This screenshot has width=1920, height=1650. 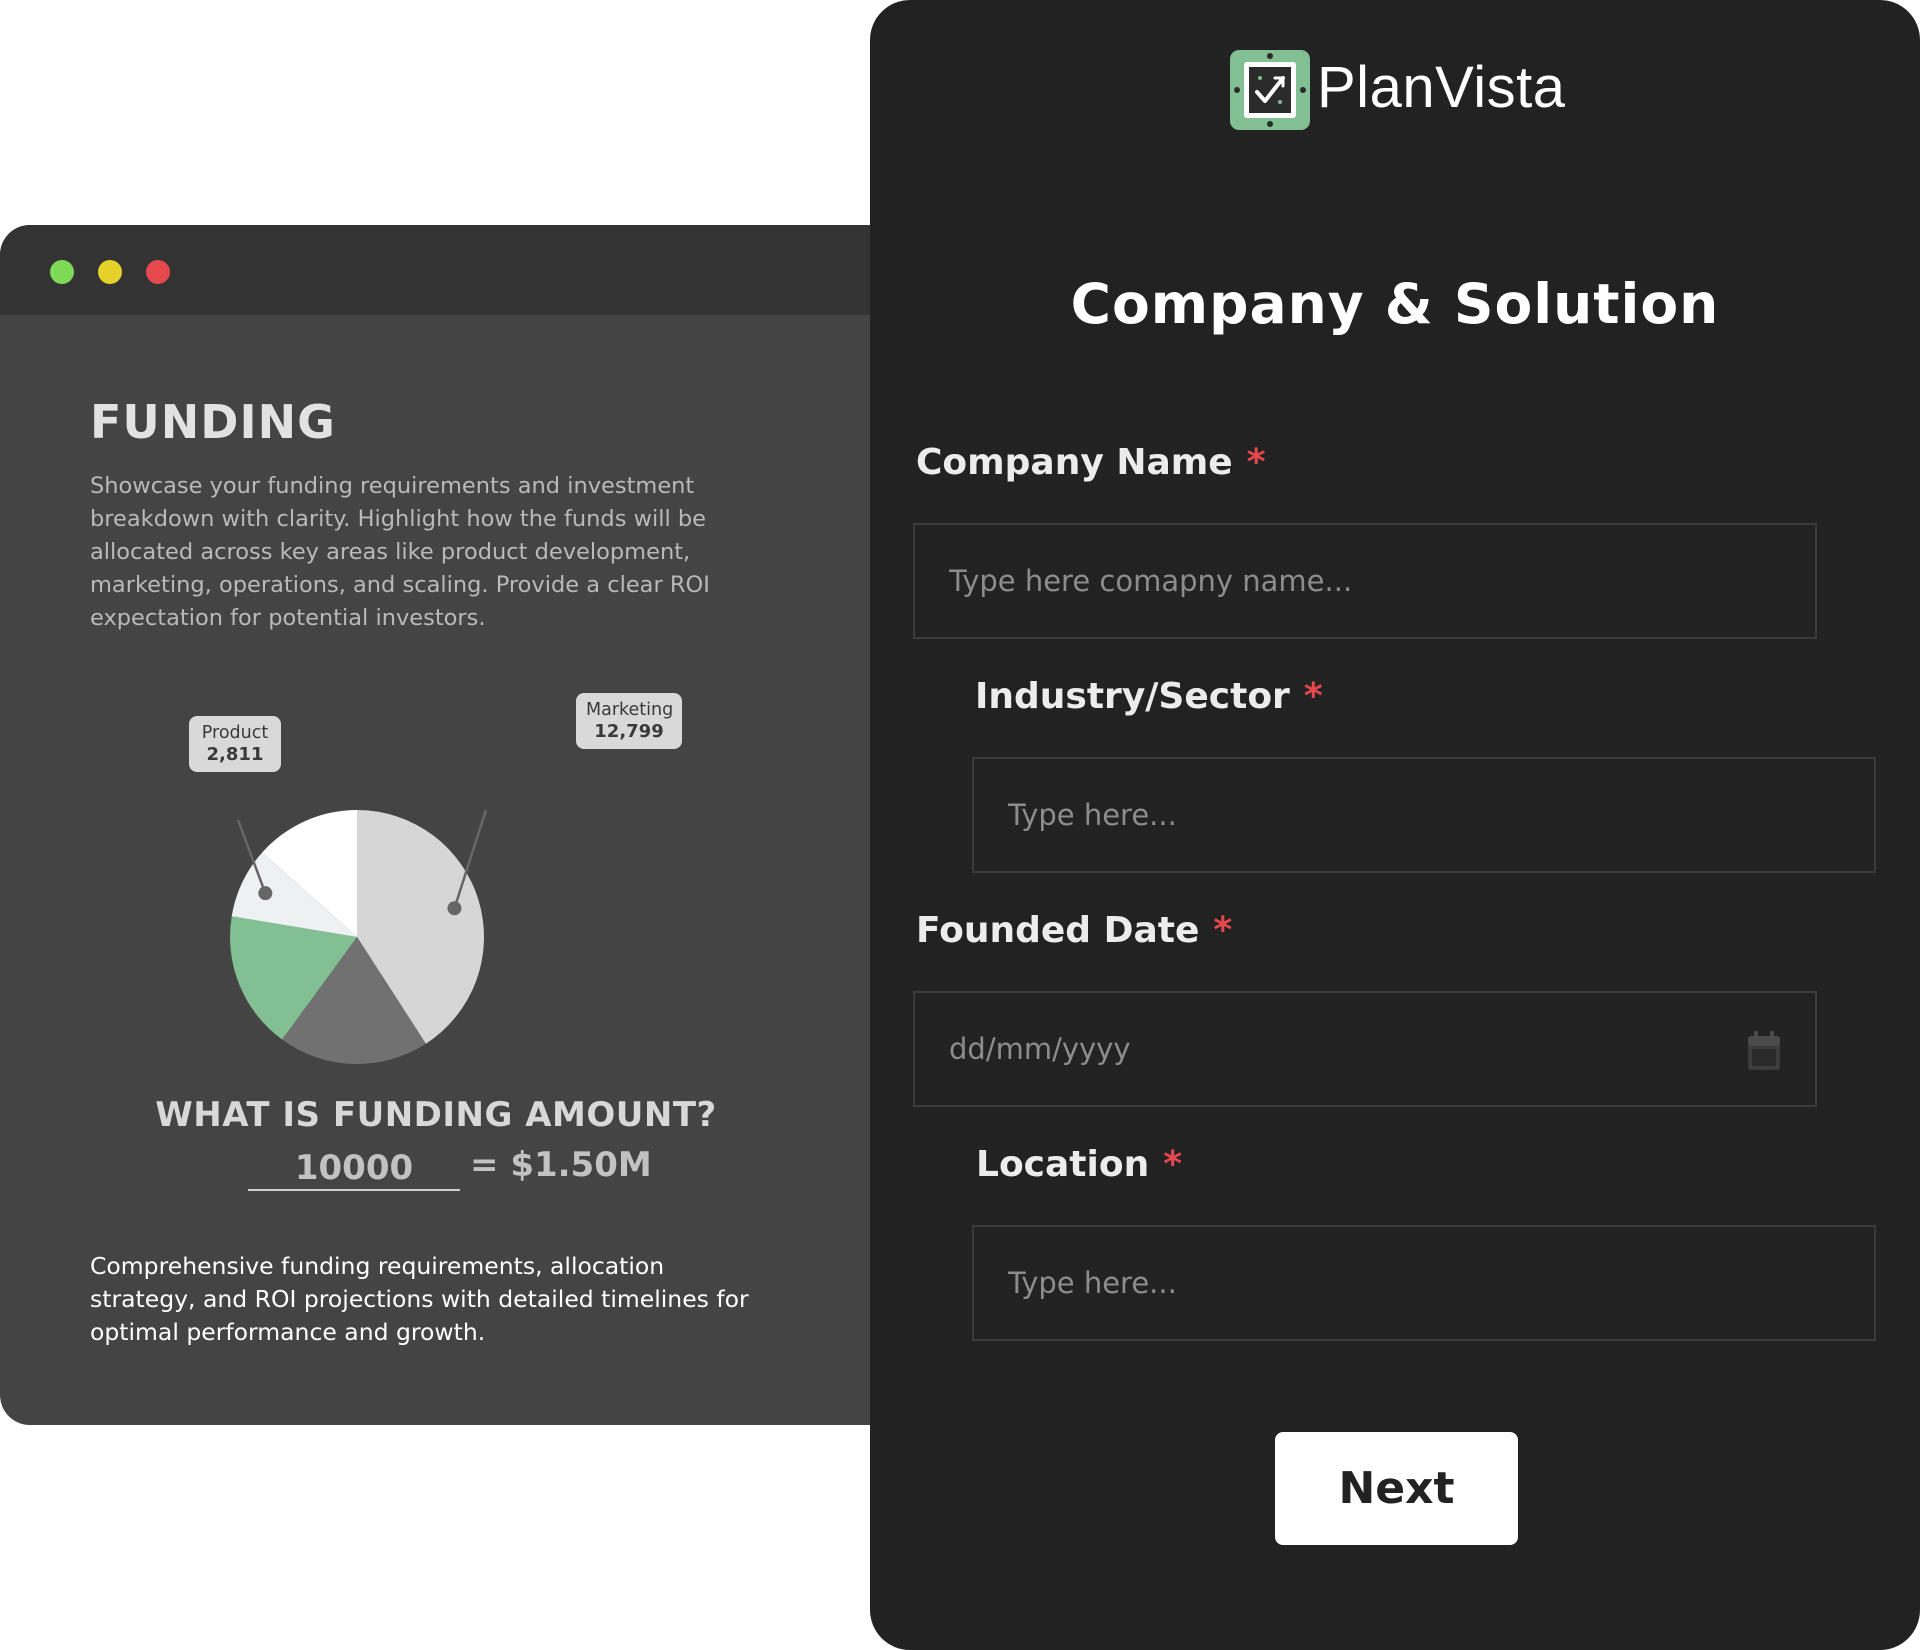 What do you see at coordinates (1396, 1488) in the screenshot?
I see `next-button: Next` at bounding box center [1396, 1488].